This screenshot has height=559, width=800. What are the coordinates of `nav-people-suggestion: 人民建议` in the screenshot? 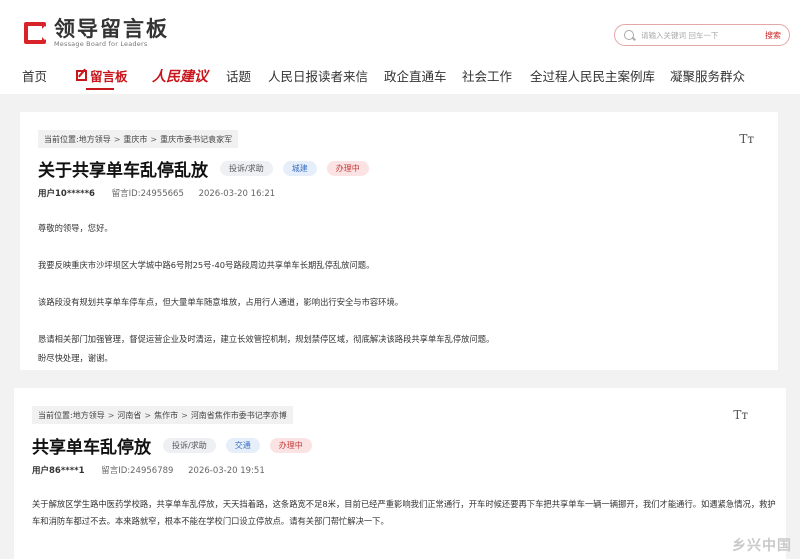 It's located at (180, 76).